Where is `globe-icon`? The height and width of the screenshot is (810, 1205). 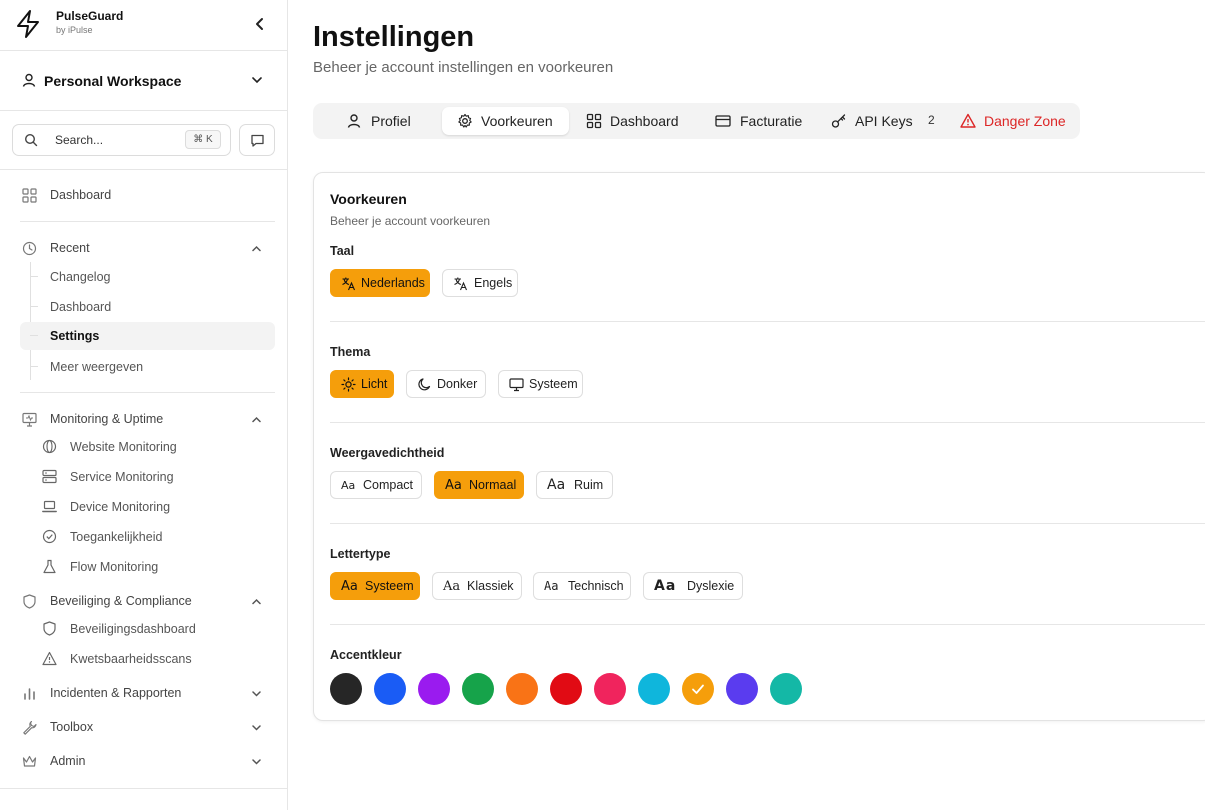
globe-icon is located at coordinates (49, 446).